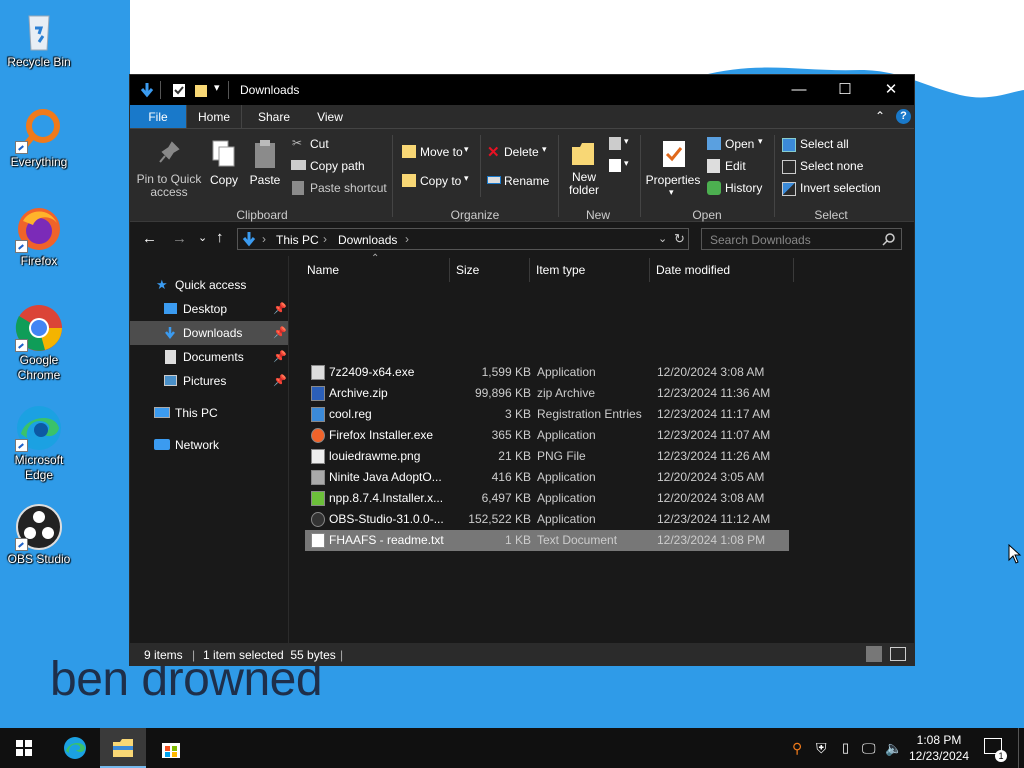  Describe the element at coordinates (891, 90) in the screenshot. I see `close-button: ✕` at that location.